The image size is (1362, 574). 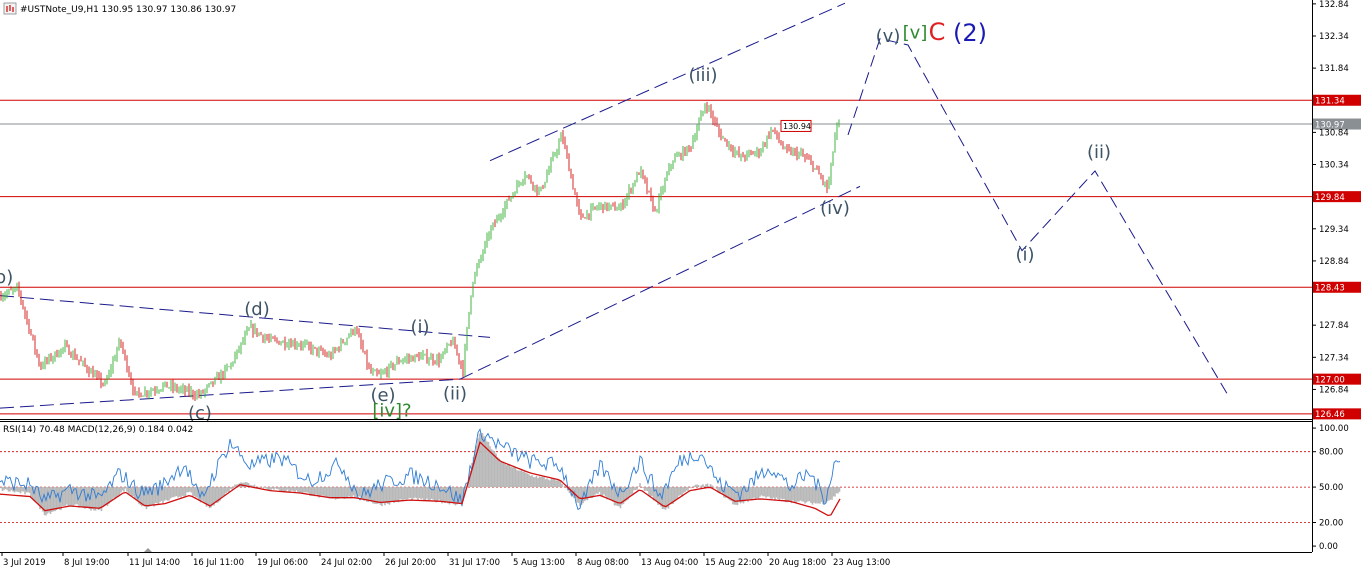 What do you see at coordinates (154, 563) in the screenshot?
I see `time-tick-label-2: 11 Jul 14:00` at bounding box center [154, 563].